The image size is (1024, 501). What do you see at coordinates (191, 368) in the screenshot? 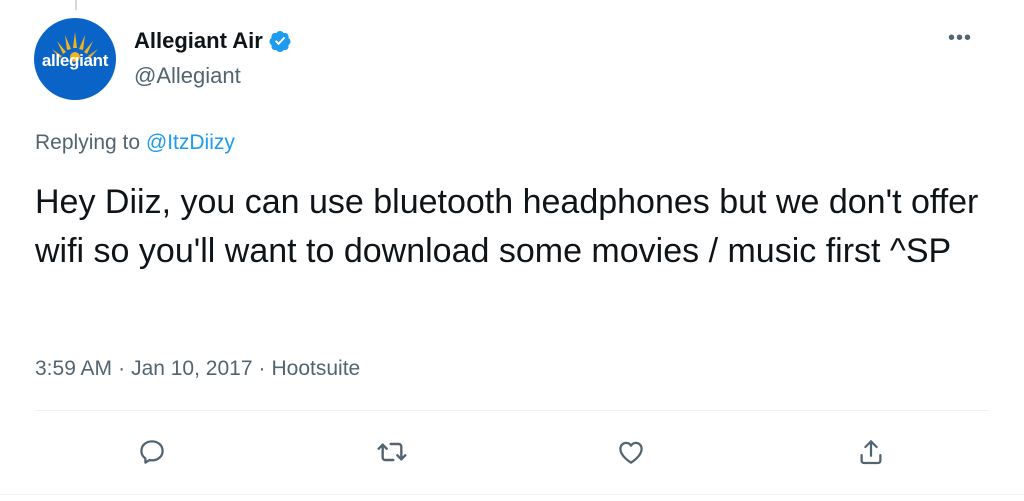
I see `tweet-date: Jan 10, 2017` at bounding box center [191, 368].